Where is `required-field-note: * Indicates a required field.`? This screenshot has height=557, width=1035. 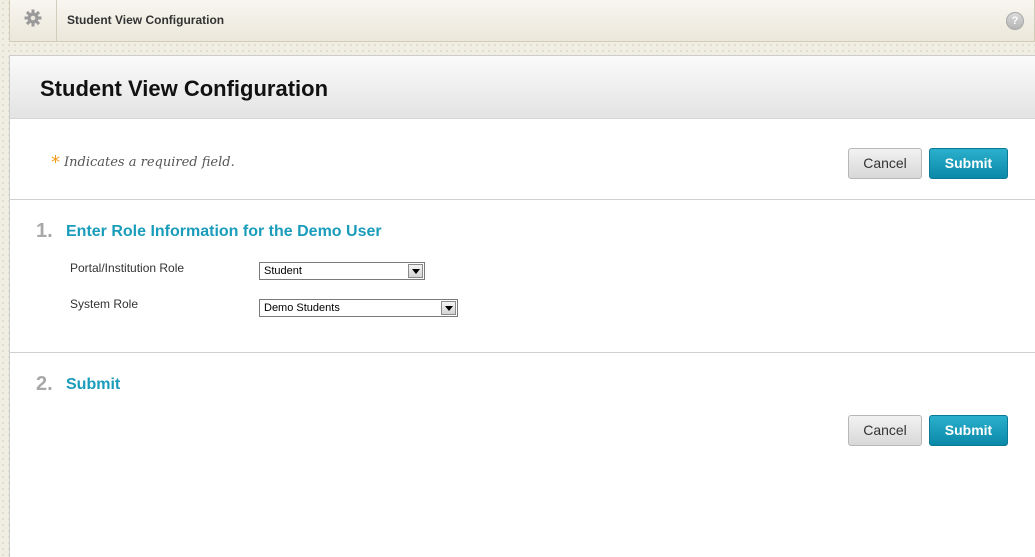 required-field-note: * Indicates a required field. is located at coordinates (143, 162).